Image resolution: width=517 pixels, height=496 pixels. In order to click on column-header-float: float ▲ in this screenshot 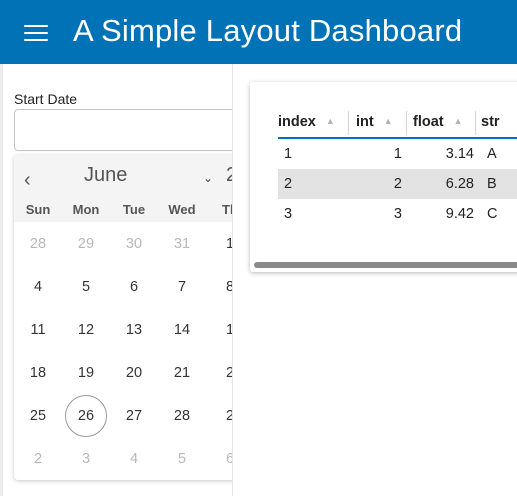, I will do `click(438, 122)`.